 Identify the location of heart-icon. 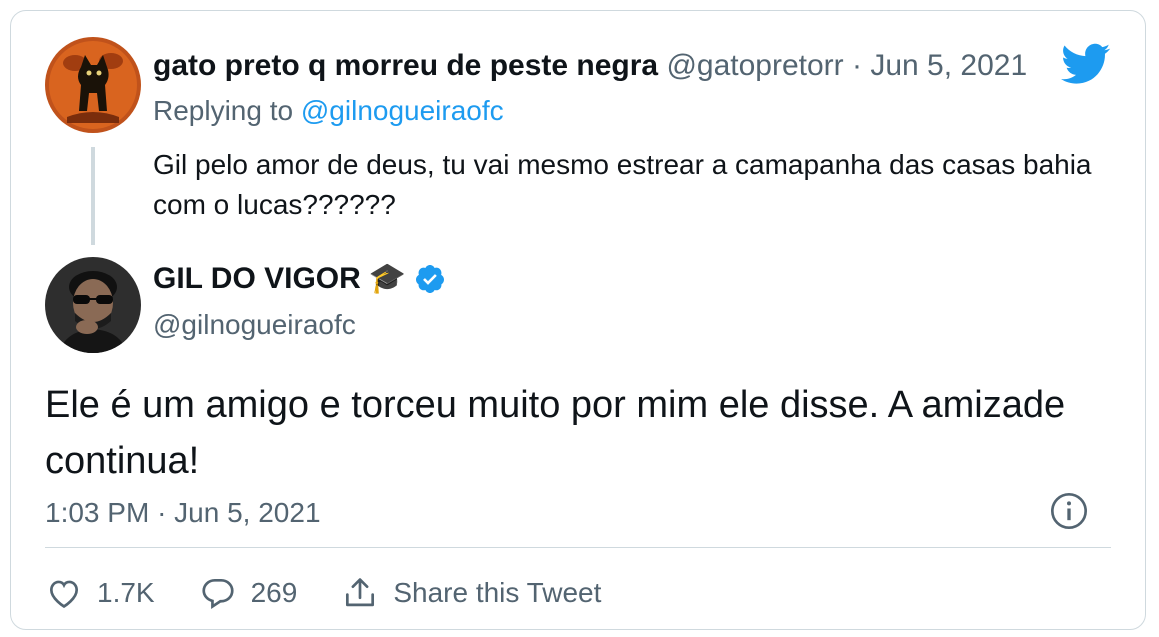
(64, 594).